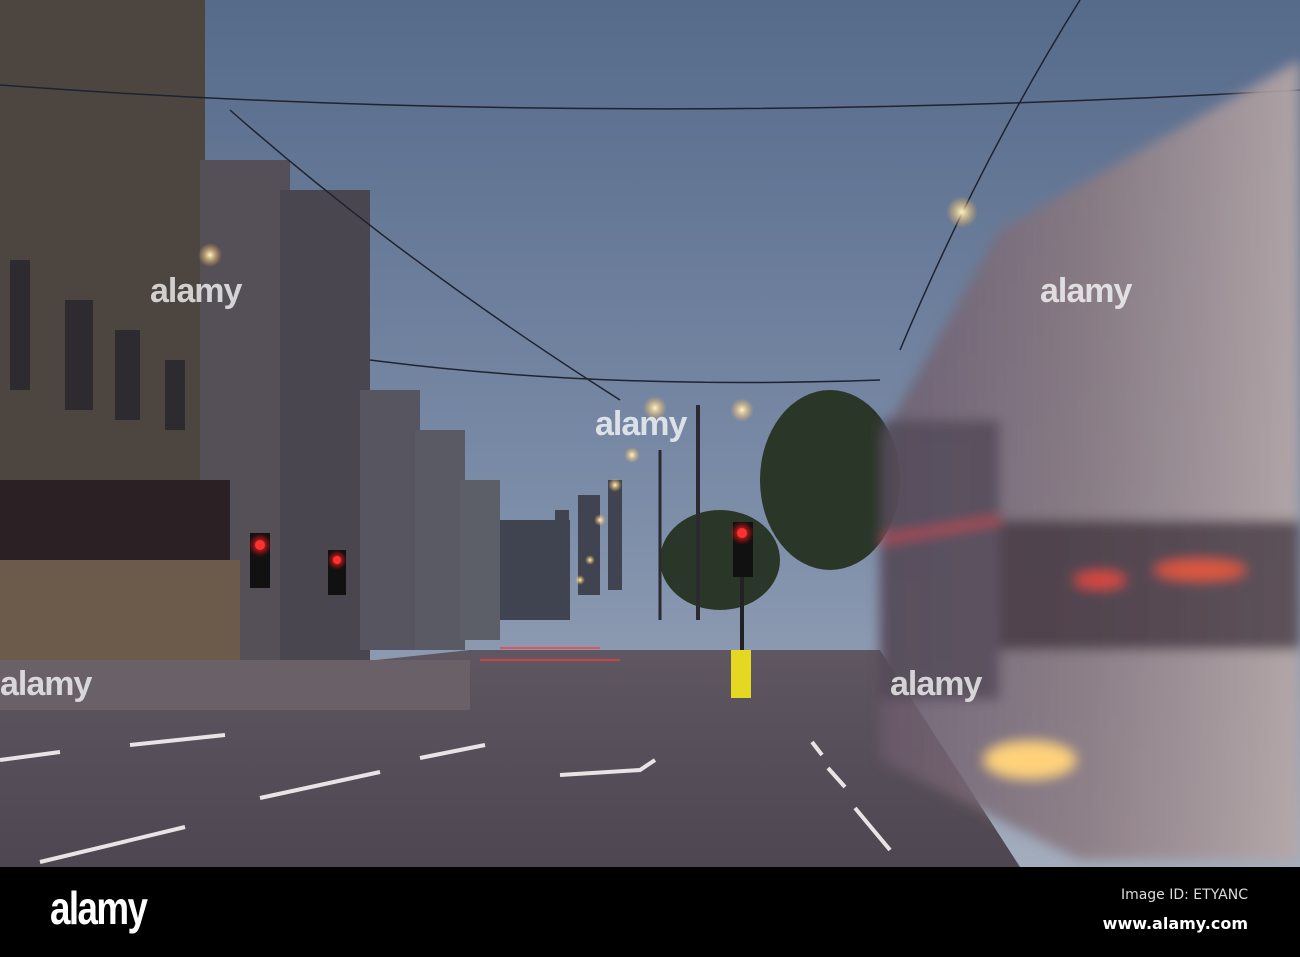  Describe the element at coordinates (99, 908) in the screenshot. I see `alamy-logo: alamy` at that location.